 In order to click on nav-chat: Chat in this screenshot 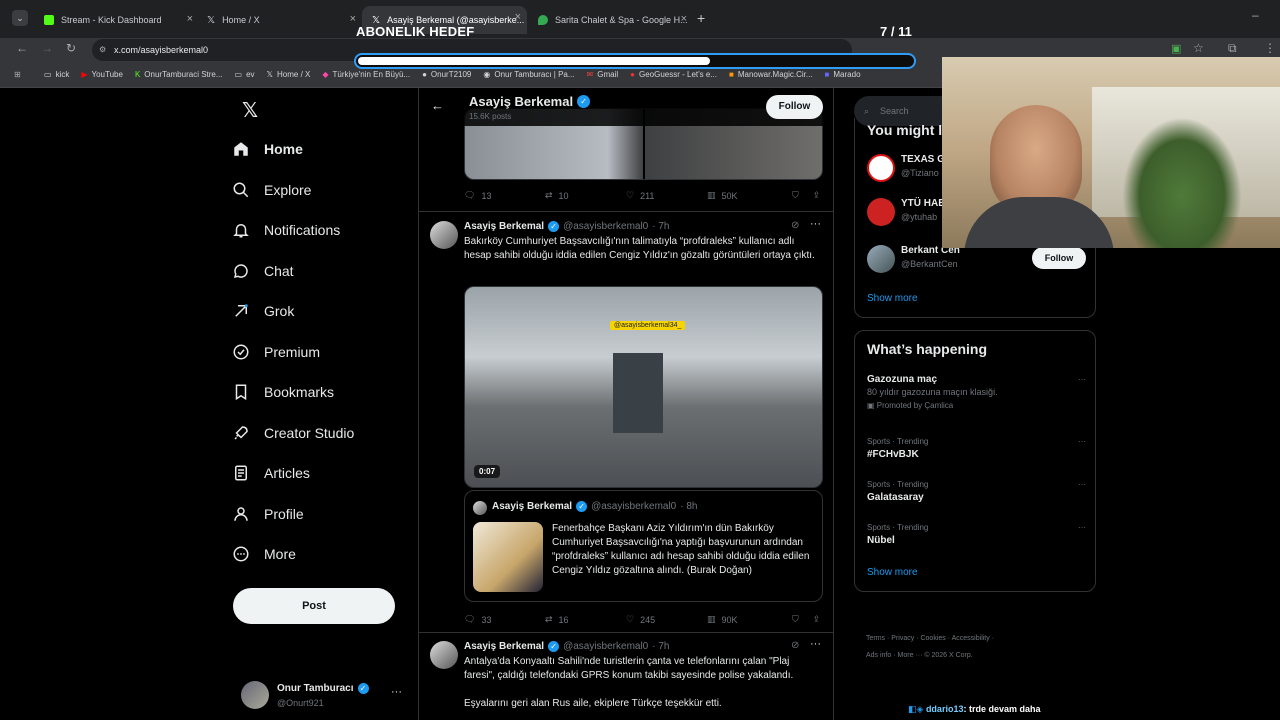, I will do `click(322, 271)`.